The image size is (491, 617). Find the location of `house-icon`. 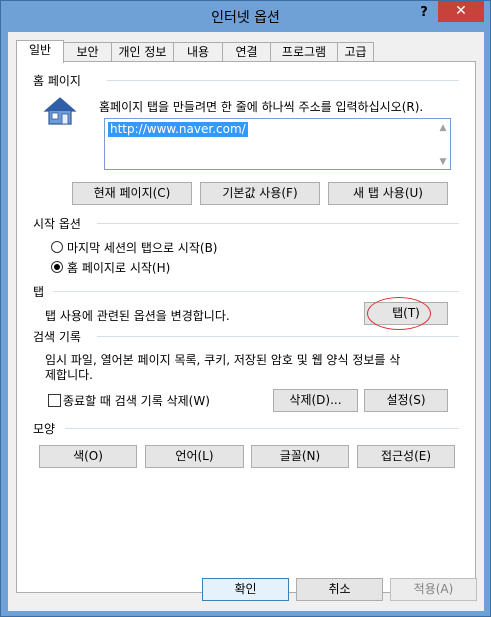

house-icon is located at coordinates (60, 111).